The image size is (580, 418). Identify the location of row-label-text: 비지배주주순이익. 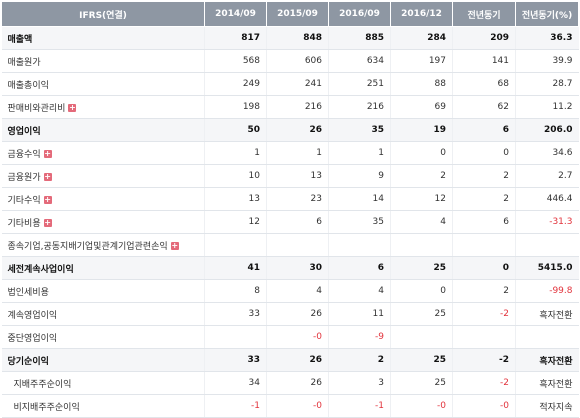
(46, 407).